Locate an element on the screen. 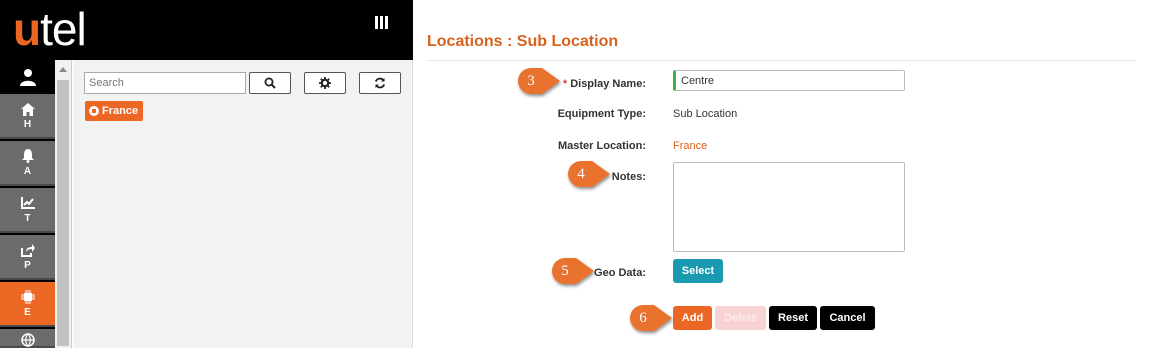  equipment-type-label: Equipment Type: is located at coordinates (601, 114).